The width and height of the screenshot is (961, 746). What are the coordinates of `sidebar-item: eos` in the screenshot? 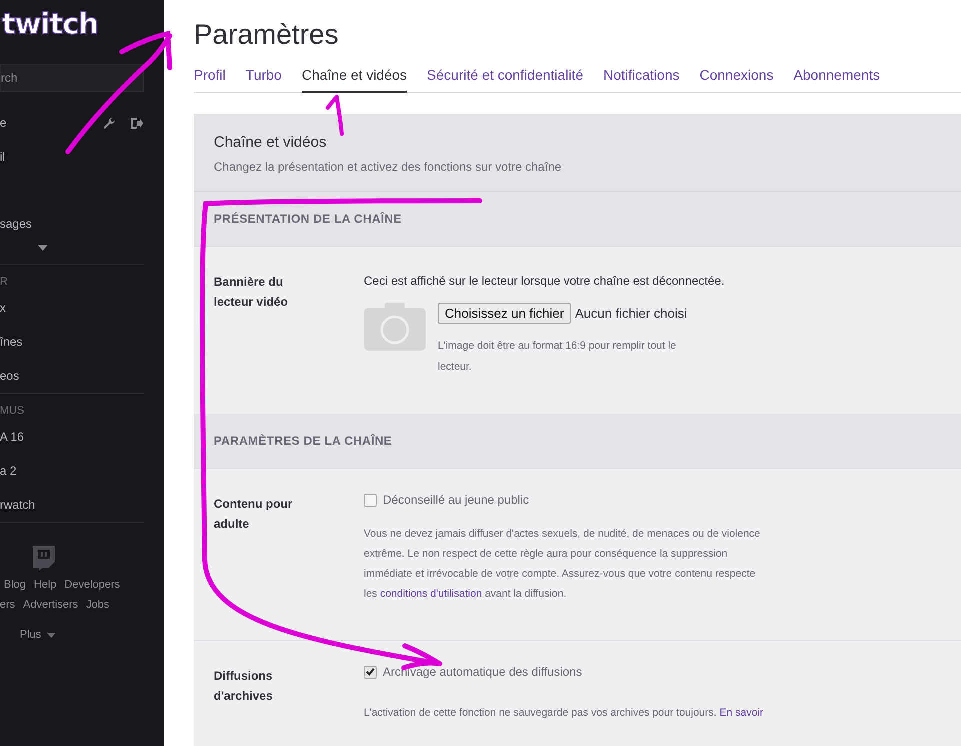 It's located at (10, 376).